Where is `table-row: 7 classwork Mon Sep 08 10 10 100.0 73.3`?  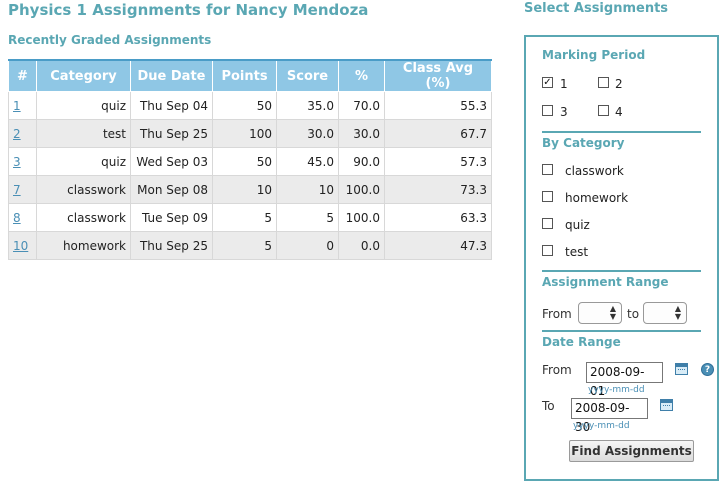
table-row: 7 classwork Mon Sep 08 10 10 100.0 73.3 is located at coordinates (250, 189).